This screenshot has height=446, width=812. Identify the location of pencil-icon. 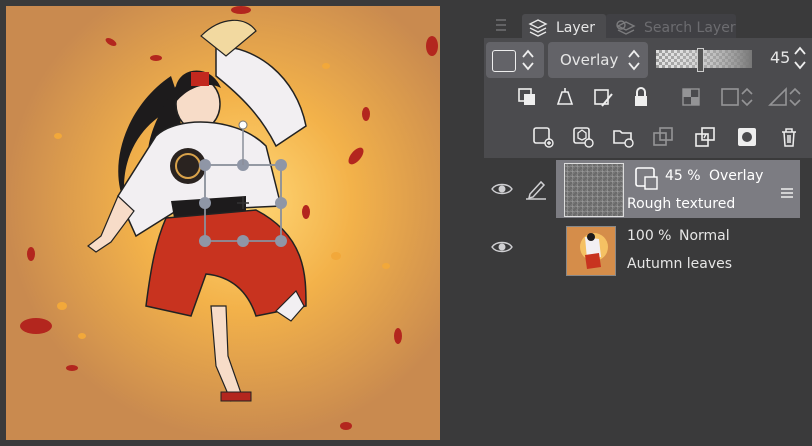
(536, 190).